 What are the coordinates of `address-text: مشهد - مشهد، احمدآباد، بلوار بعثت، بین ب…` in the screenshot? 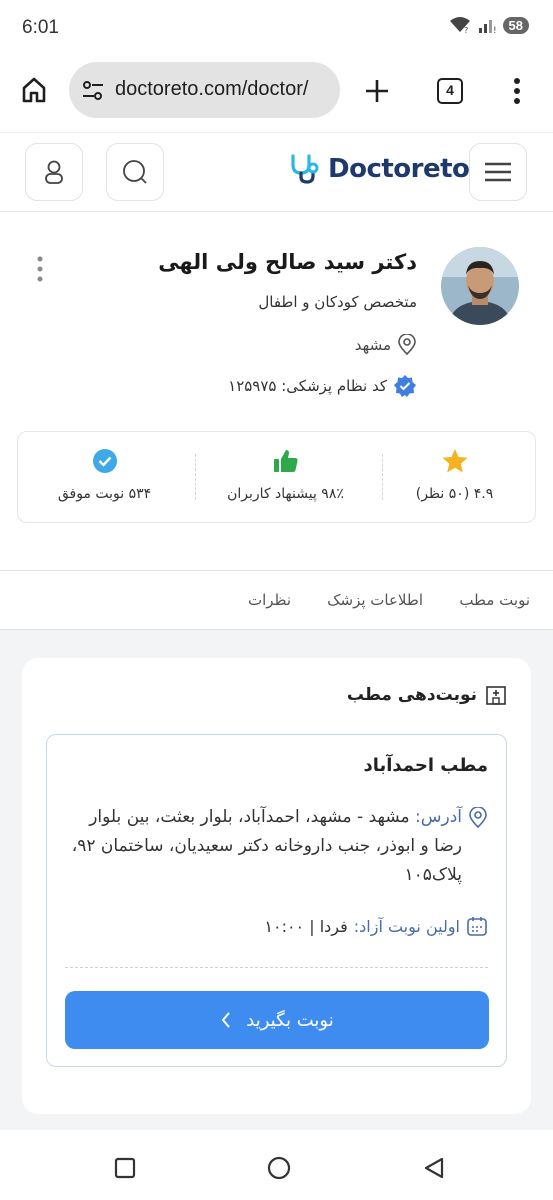 It's located at (266, 846).